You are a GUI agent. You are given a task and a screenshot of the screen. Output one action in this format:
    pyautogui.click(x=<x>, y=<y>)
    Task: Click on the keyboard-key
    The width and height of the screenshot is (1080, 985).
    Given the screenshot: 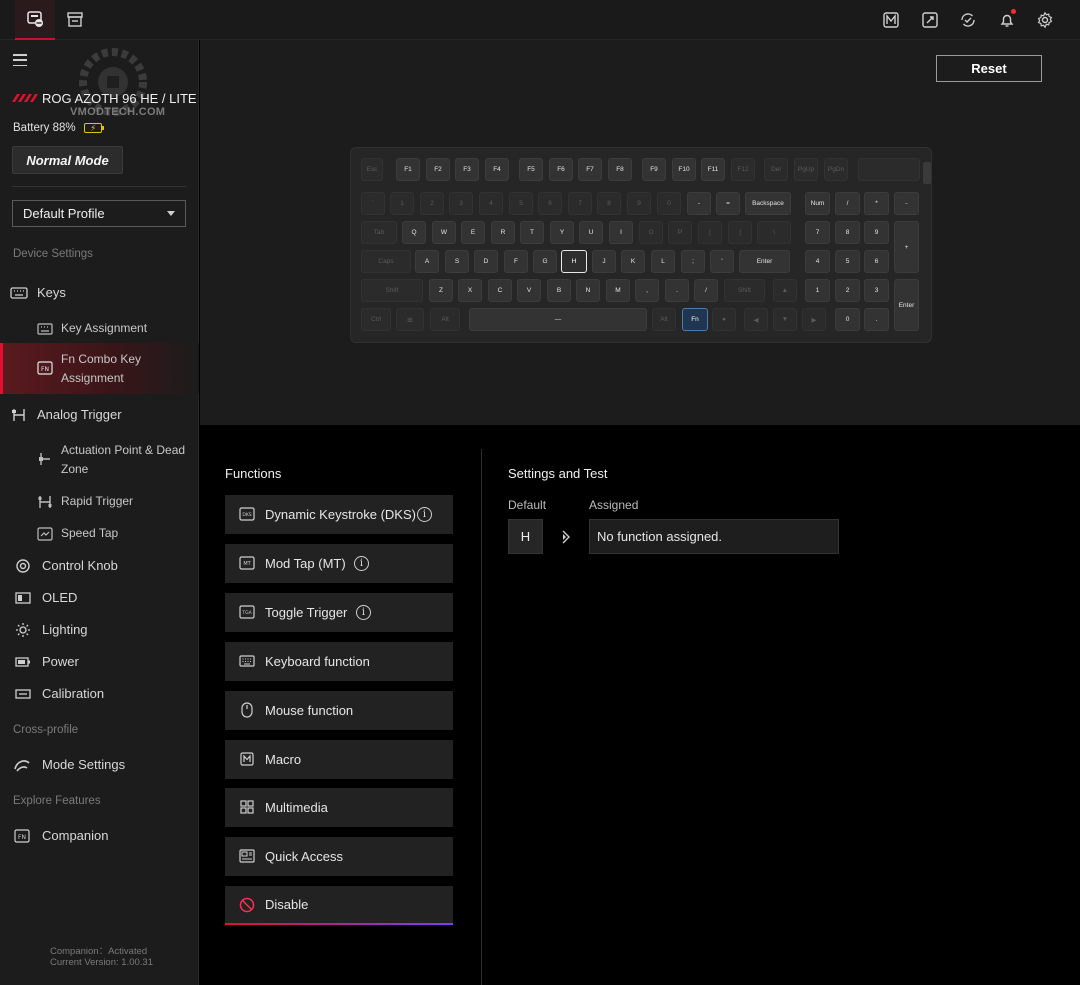 What is the action you would take?
    pyautogui.click(x=889, y=169)
    